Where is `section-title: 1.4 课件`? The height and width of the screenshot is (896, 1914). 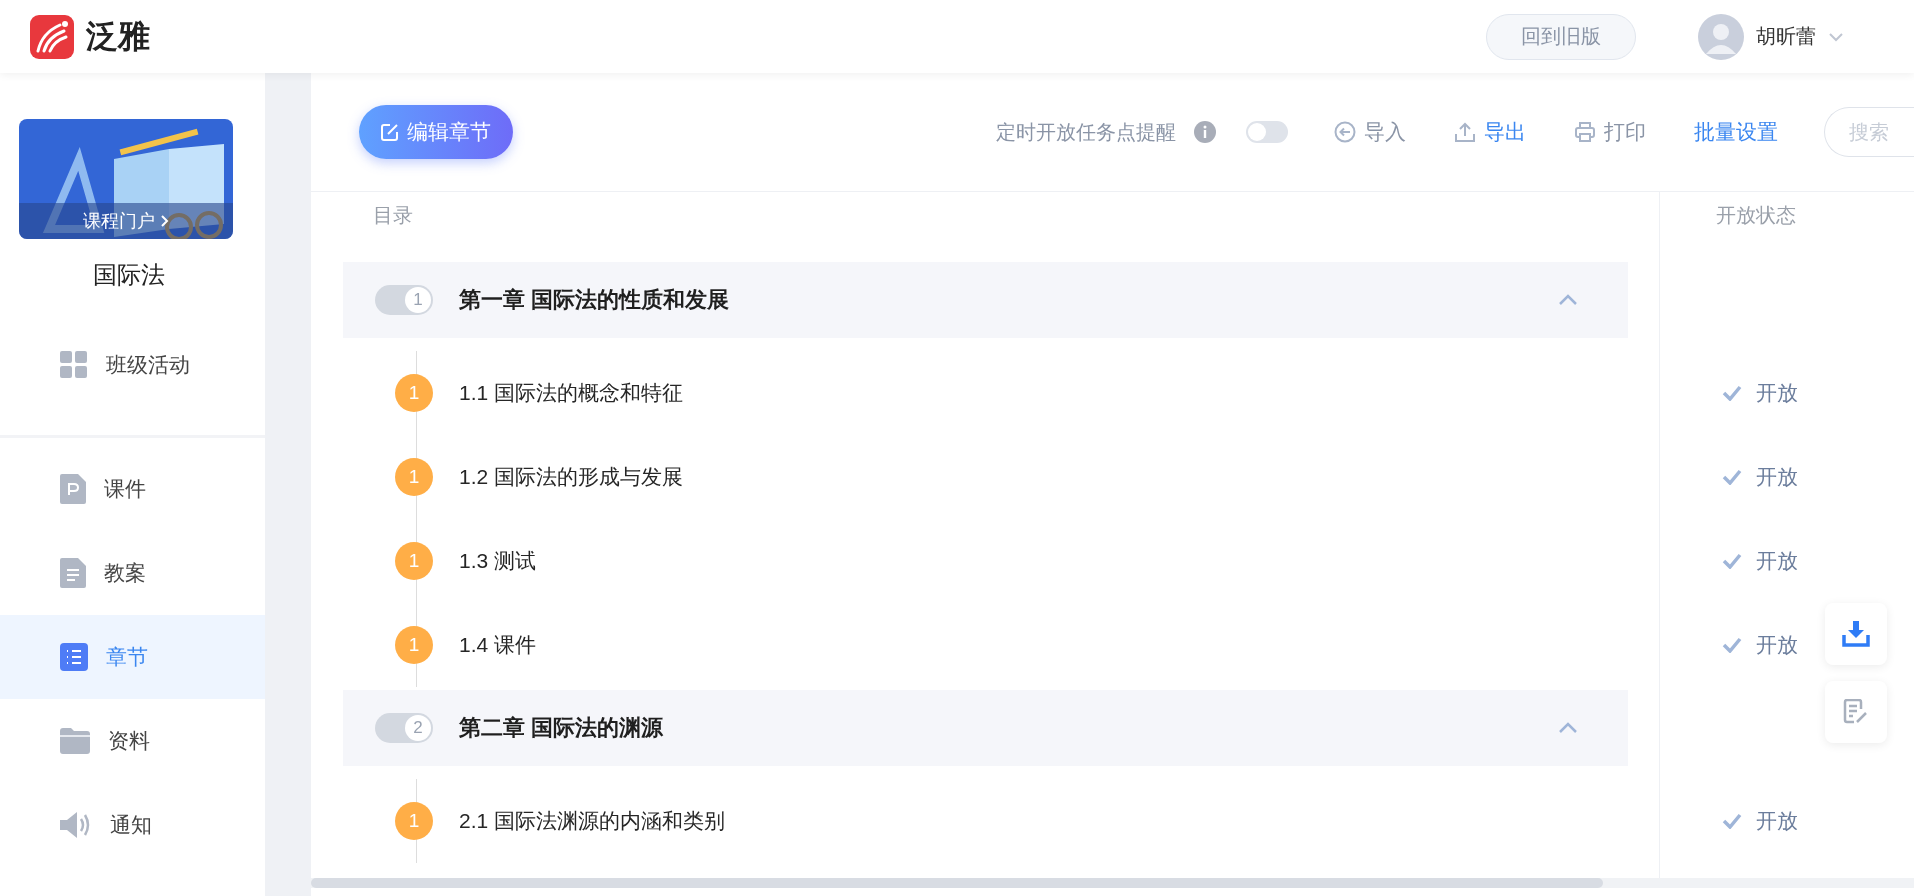
section-title: 1.4 课件 is located at coordinates (498, 645).